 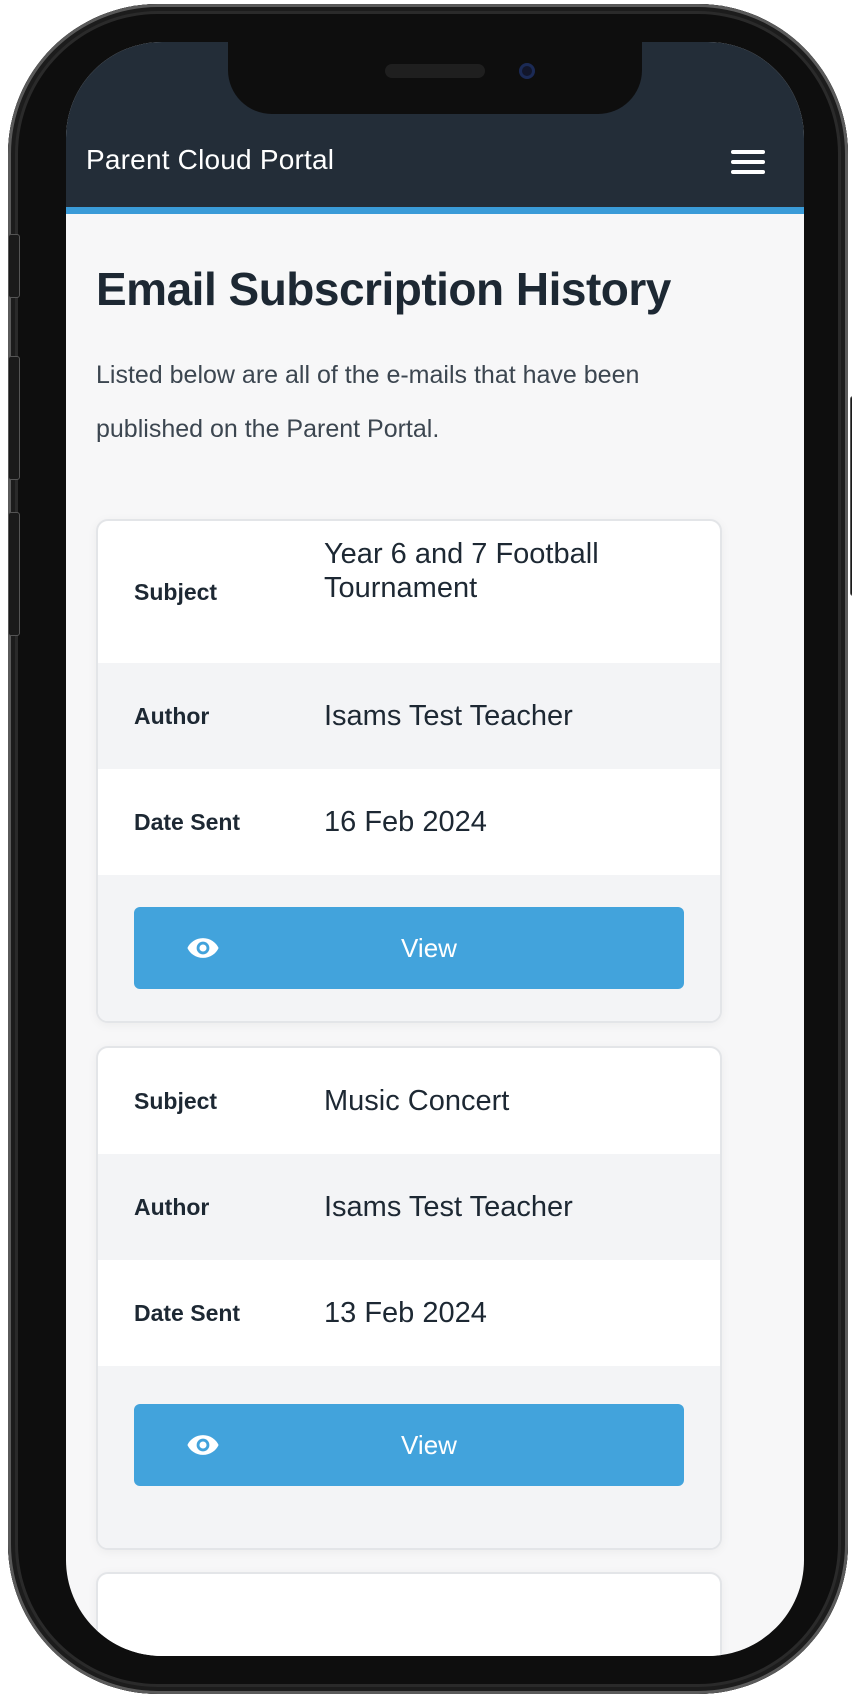 I want to click on subject-row: Subject Year 6 and 7 Football Tournament, so click(x=409, y=592).